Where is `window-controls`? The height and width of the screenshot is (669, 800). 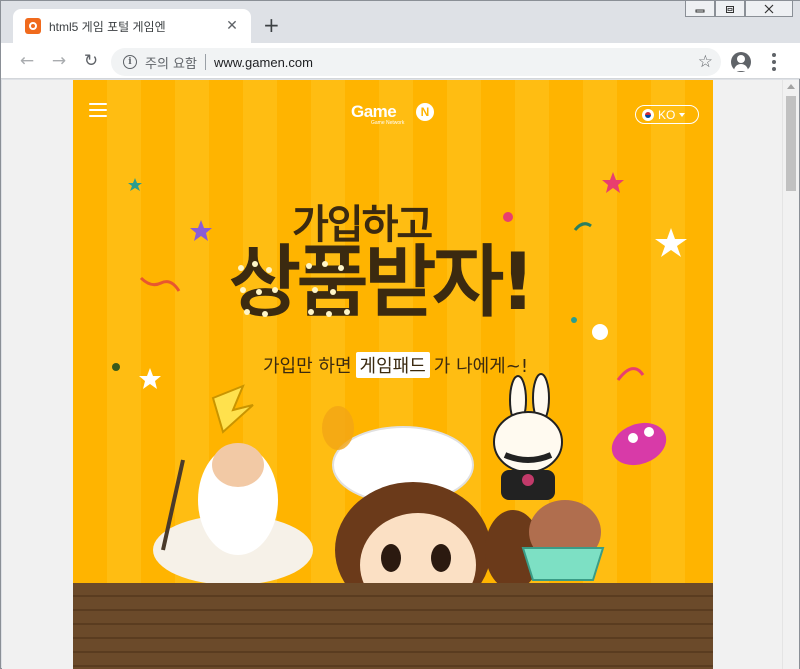
window-controls is located at coordinates (739, 9).